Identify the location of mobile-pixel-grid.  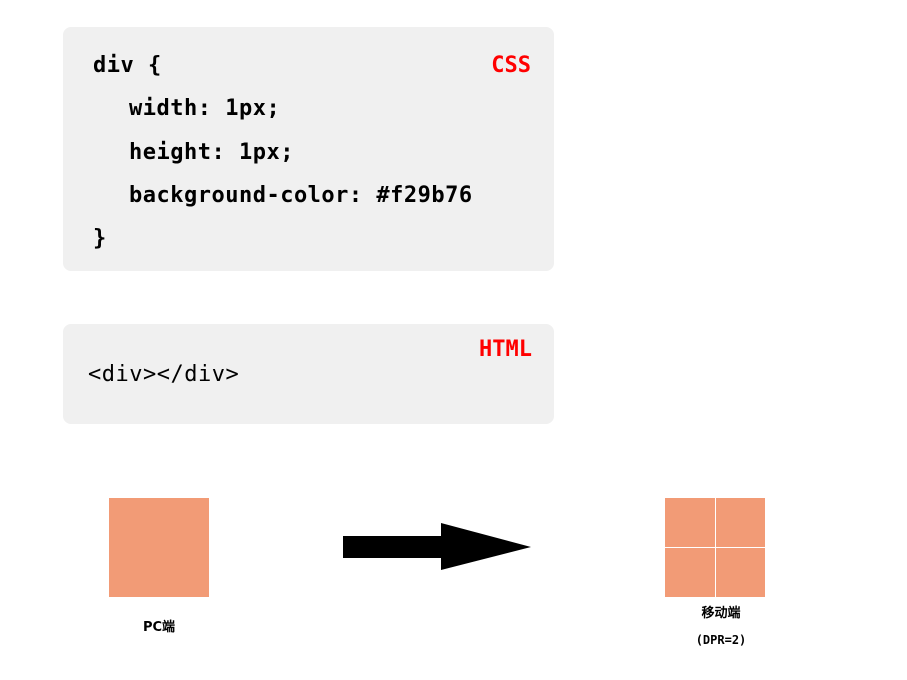
(715, 547).